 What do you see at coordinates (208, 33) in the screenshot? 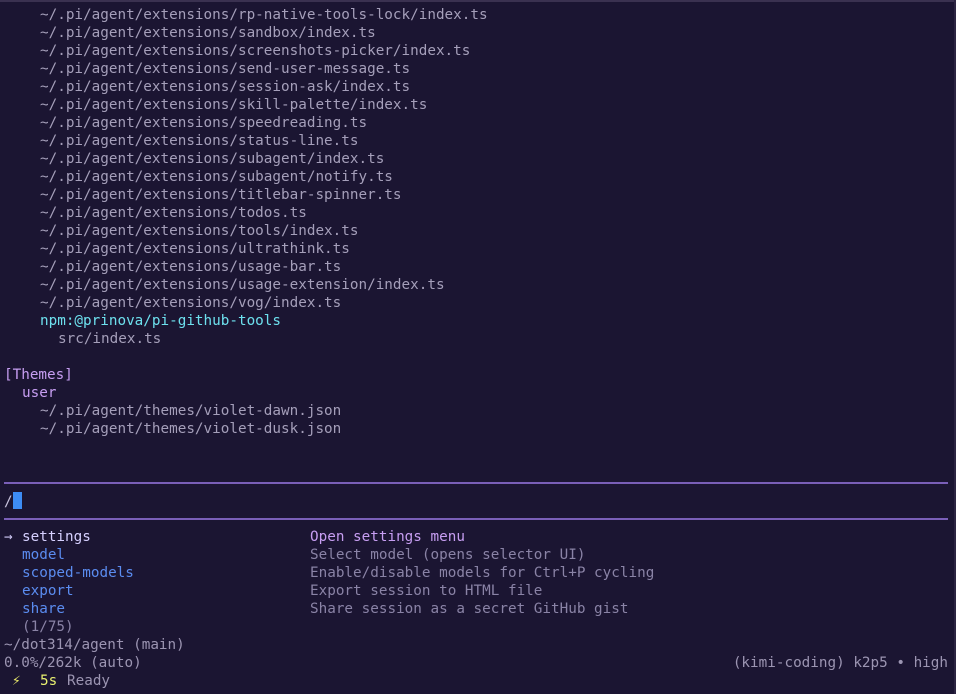
I see `extension-path: ~/.pi/agent/extensions/sandbox/index.ts` at bounding box center [208, 33].